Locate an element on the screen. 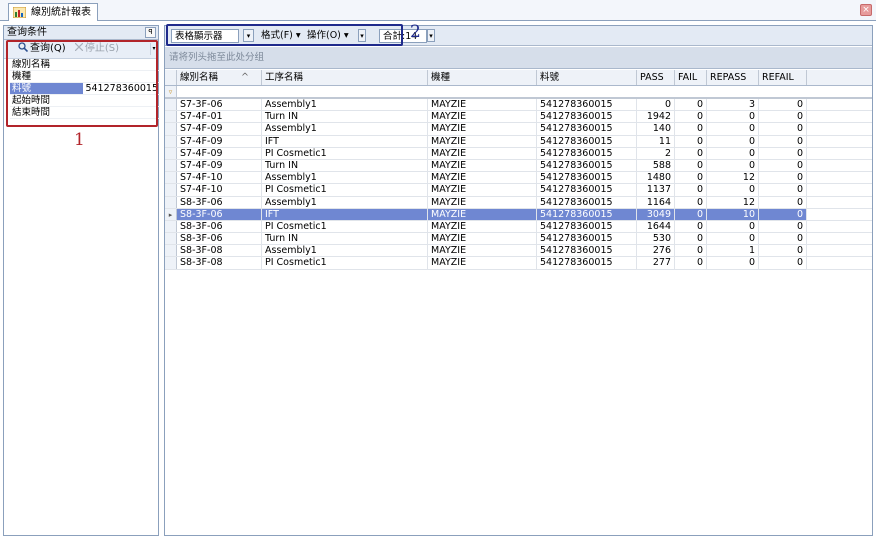 The image size is (876, 539). group-by-panel: 请将列头拖至此处分组 is located at coordinates (518, 58).